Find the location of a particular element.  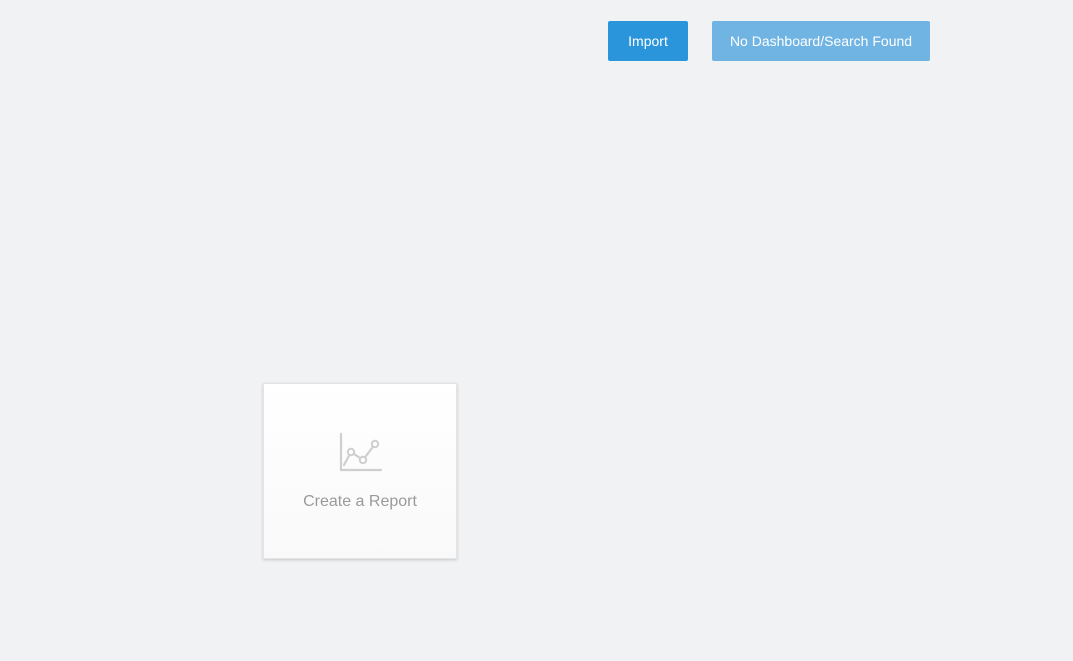

create-report-card: Create a Report is located at coordinates (360, 471).